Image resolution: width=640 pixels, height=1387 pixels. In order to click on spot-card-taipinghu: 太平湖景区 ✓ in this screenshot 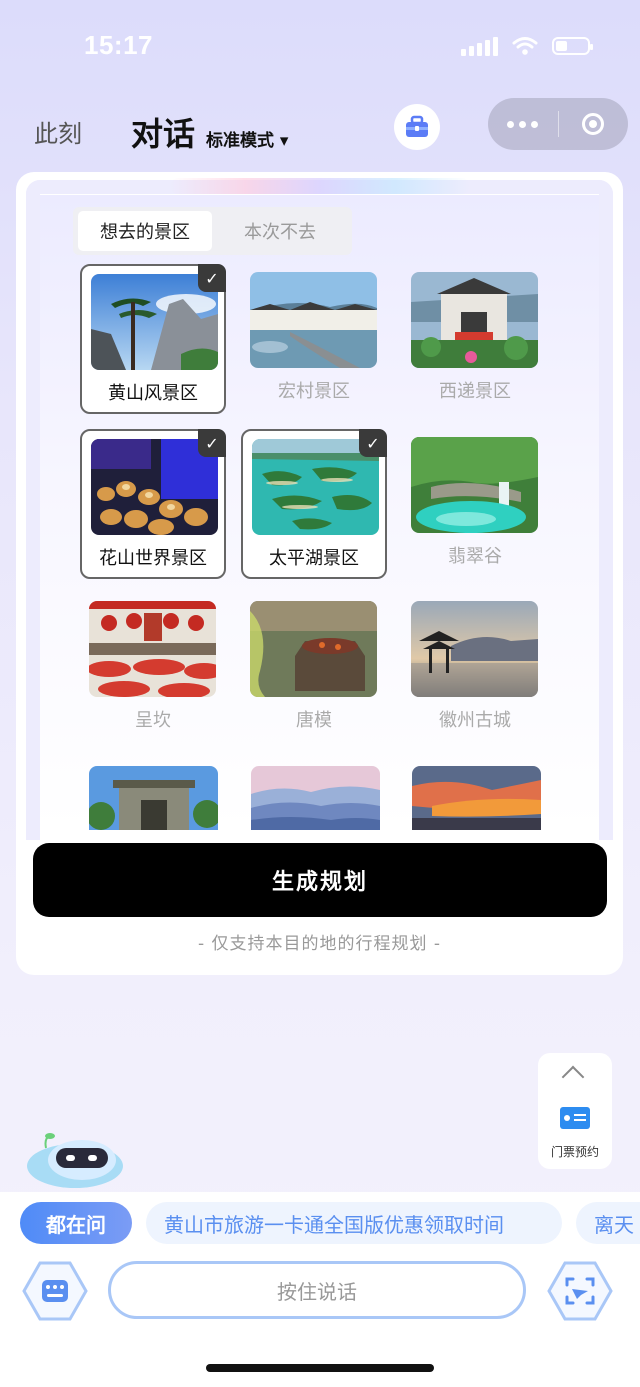, I will do `click(314, 504)`.